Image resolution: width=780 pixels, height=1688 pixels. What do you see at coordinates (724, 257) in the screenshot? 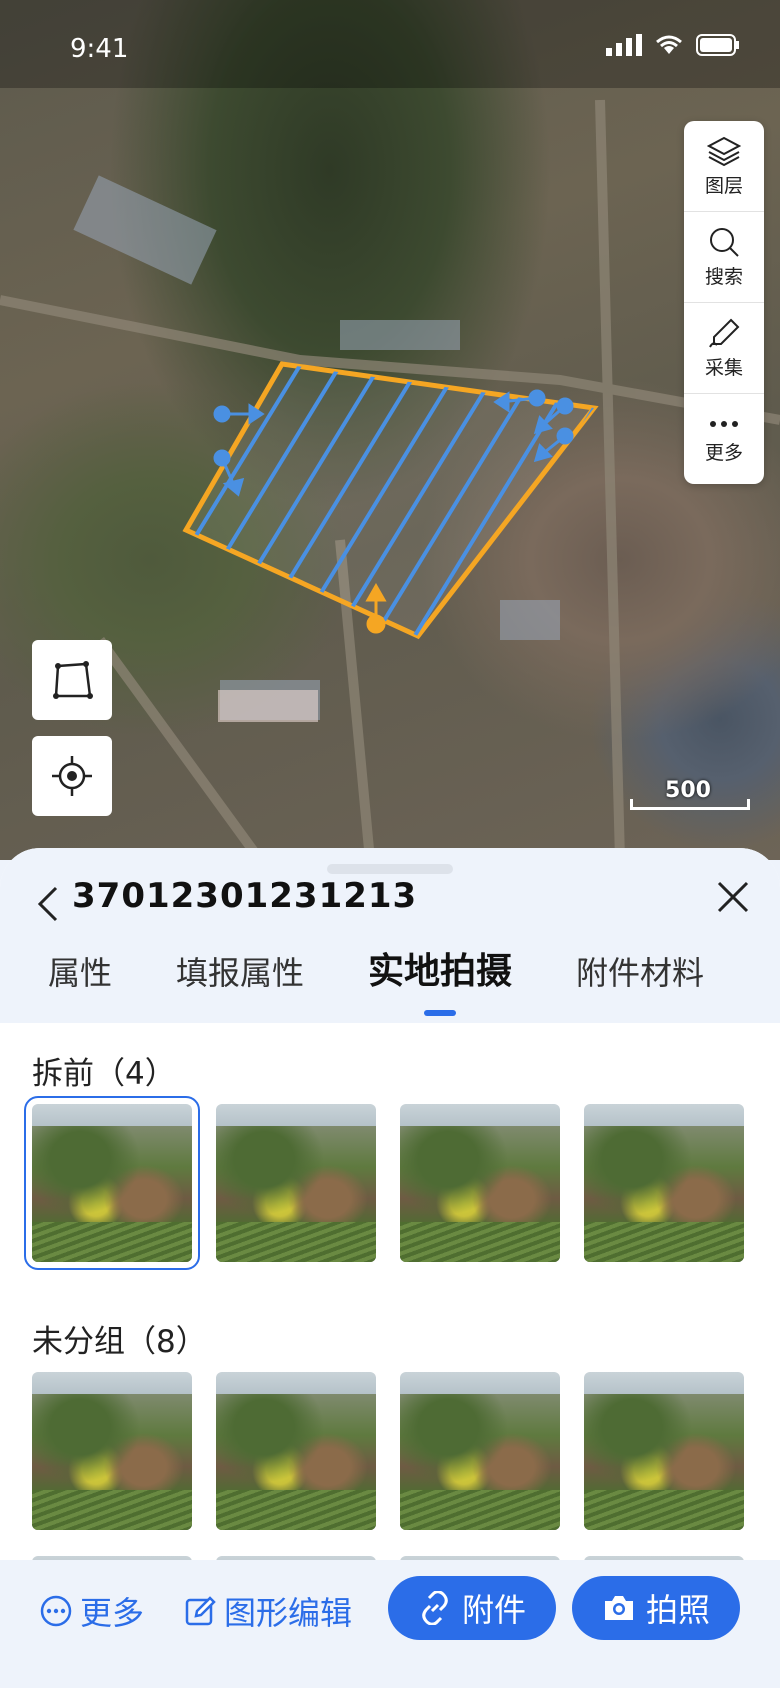
I see `search-button: 搜索` at bounding box center [724, 257].